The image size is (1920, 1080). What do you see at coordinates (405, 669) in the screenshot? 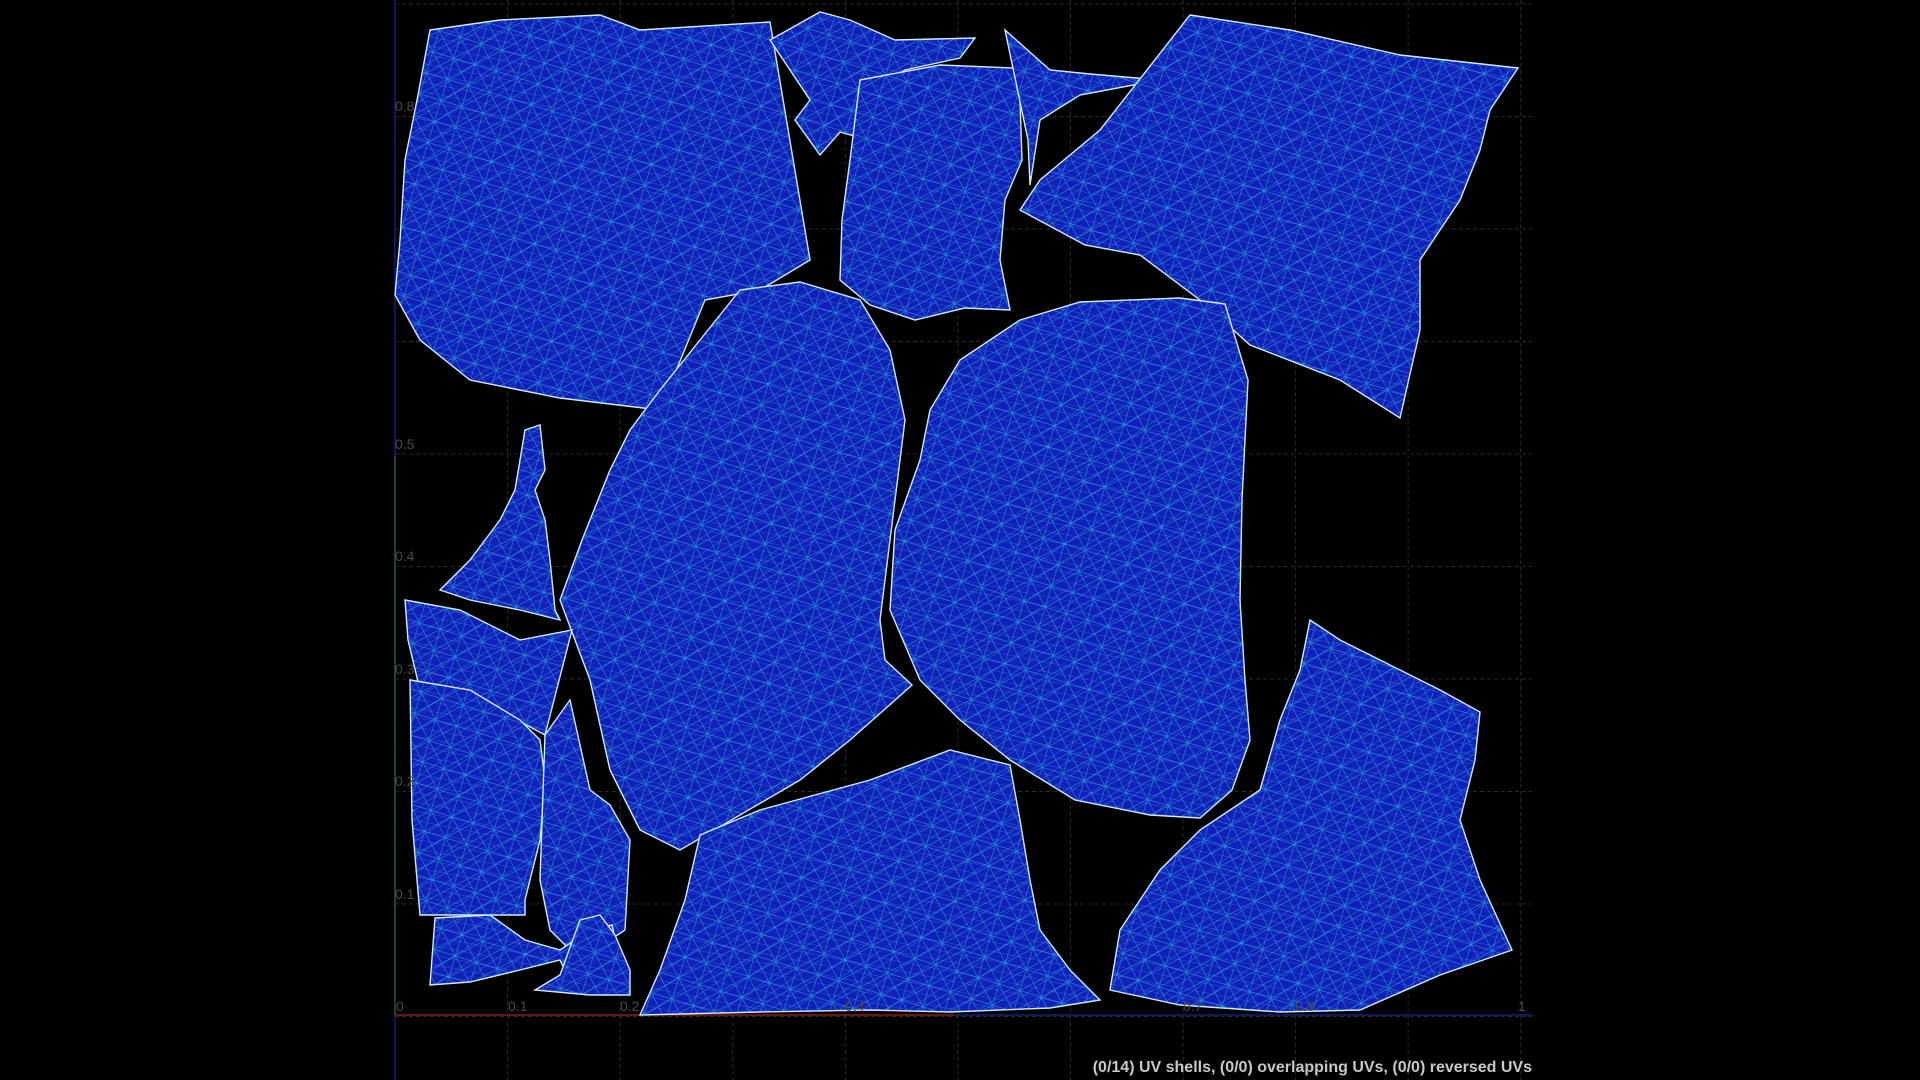
I see `v-label-0.3: 0.3` at bounding box center [405, 669].